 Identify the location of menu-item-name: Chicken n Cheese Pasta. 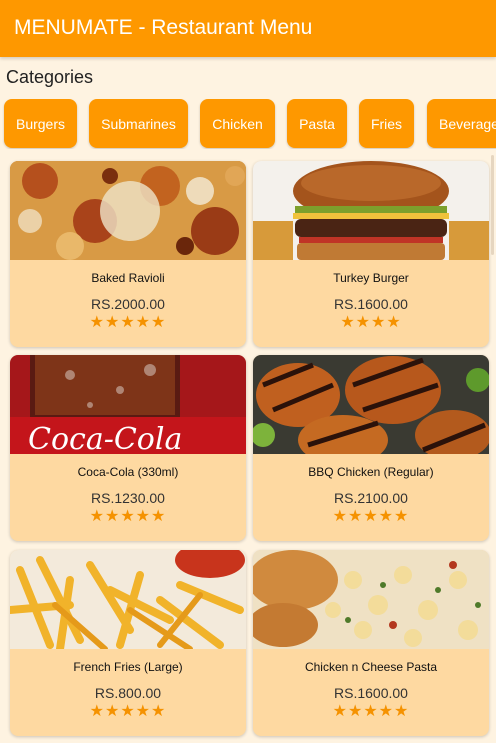
(371, 667).